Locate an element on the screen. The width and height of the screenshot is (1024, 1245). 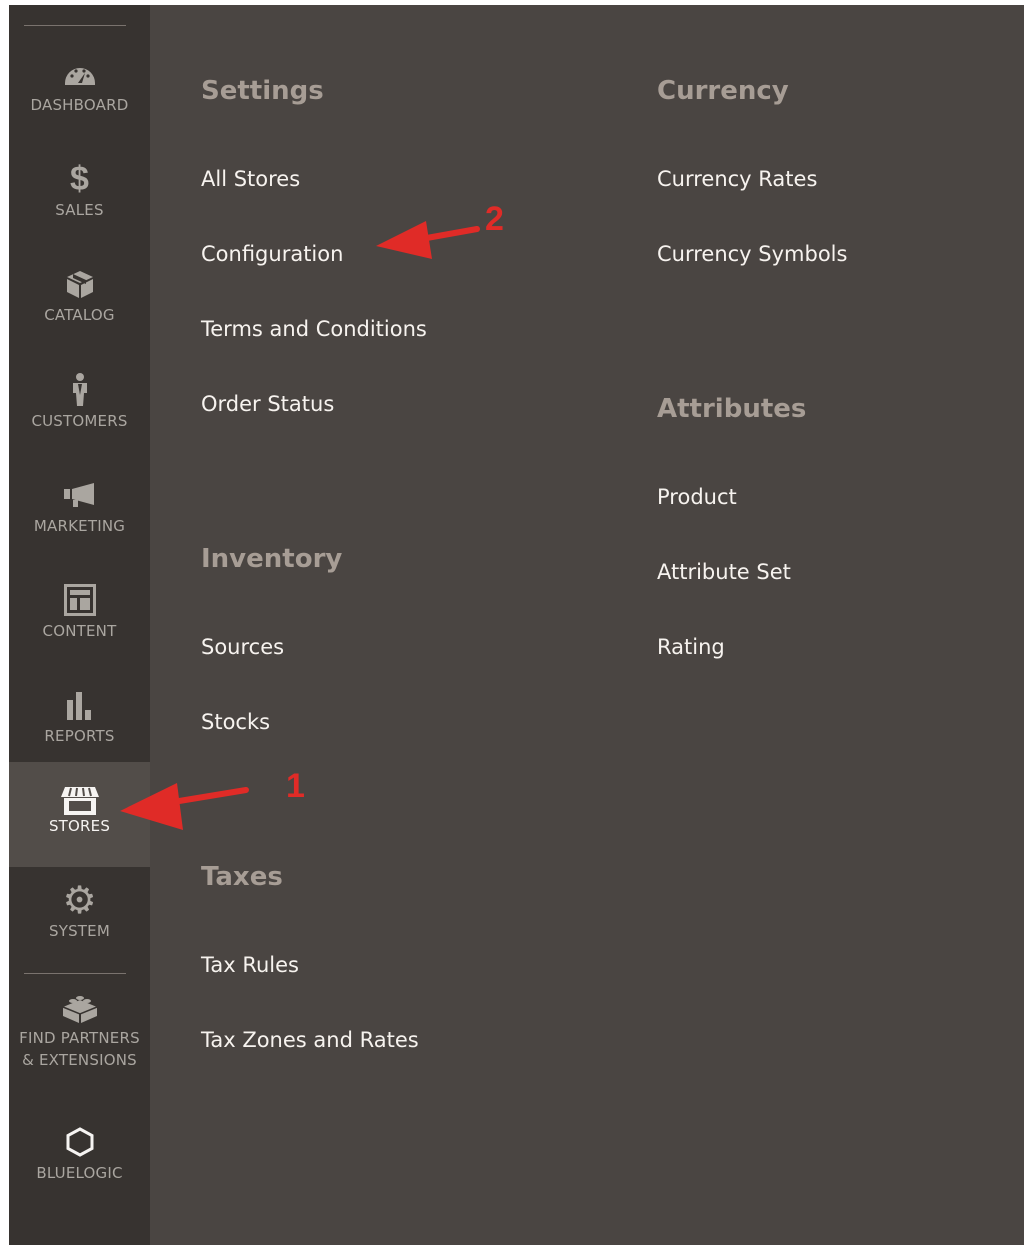
sidebar-label-find-partners: FIND PARTNERS & EXTENSIONS is located at coordinates (79, 1049).